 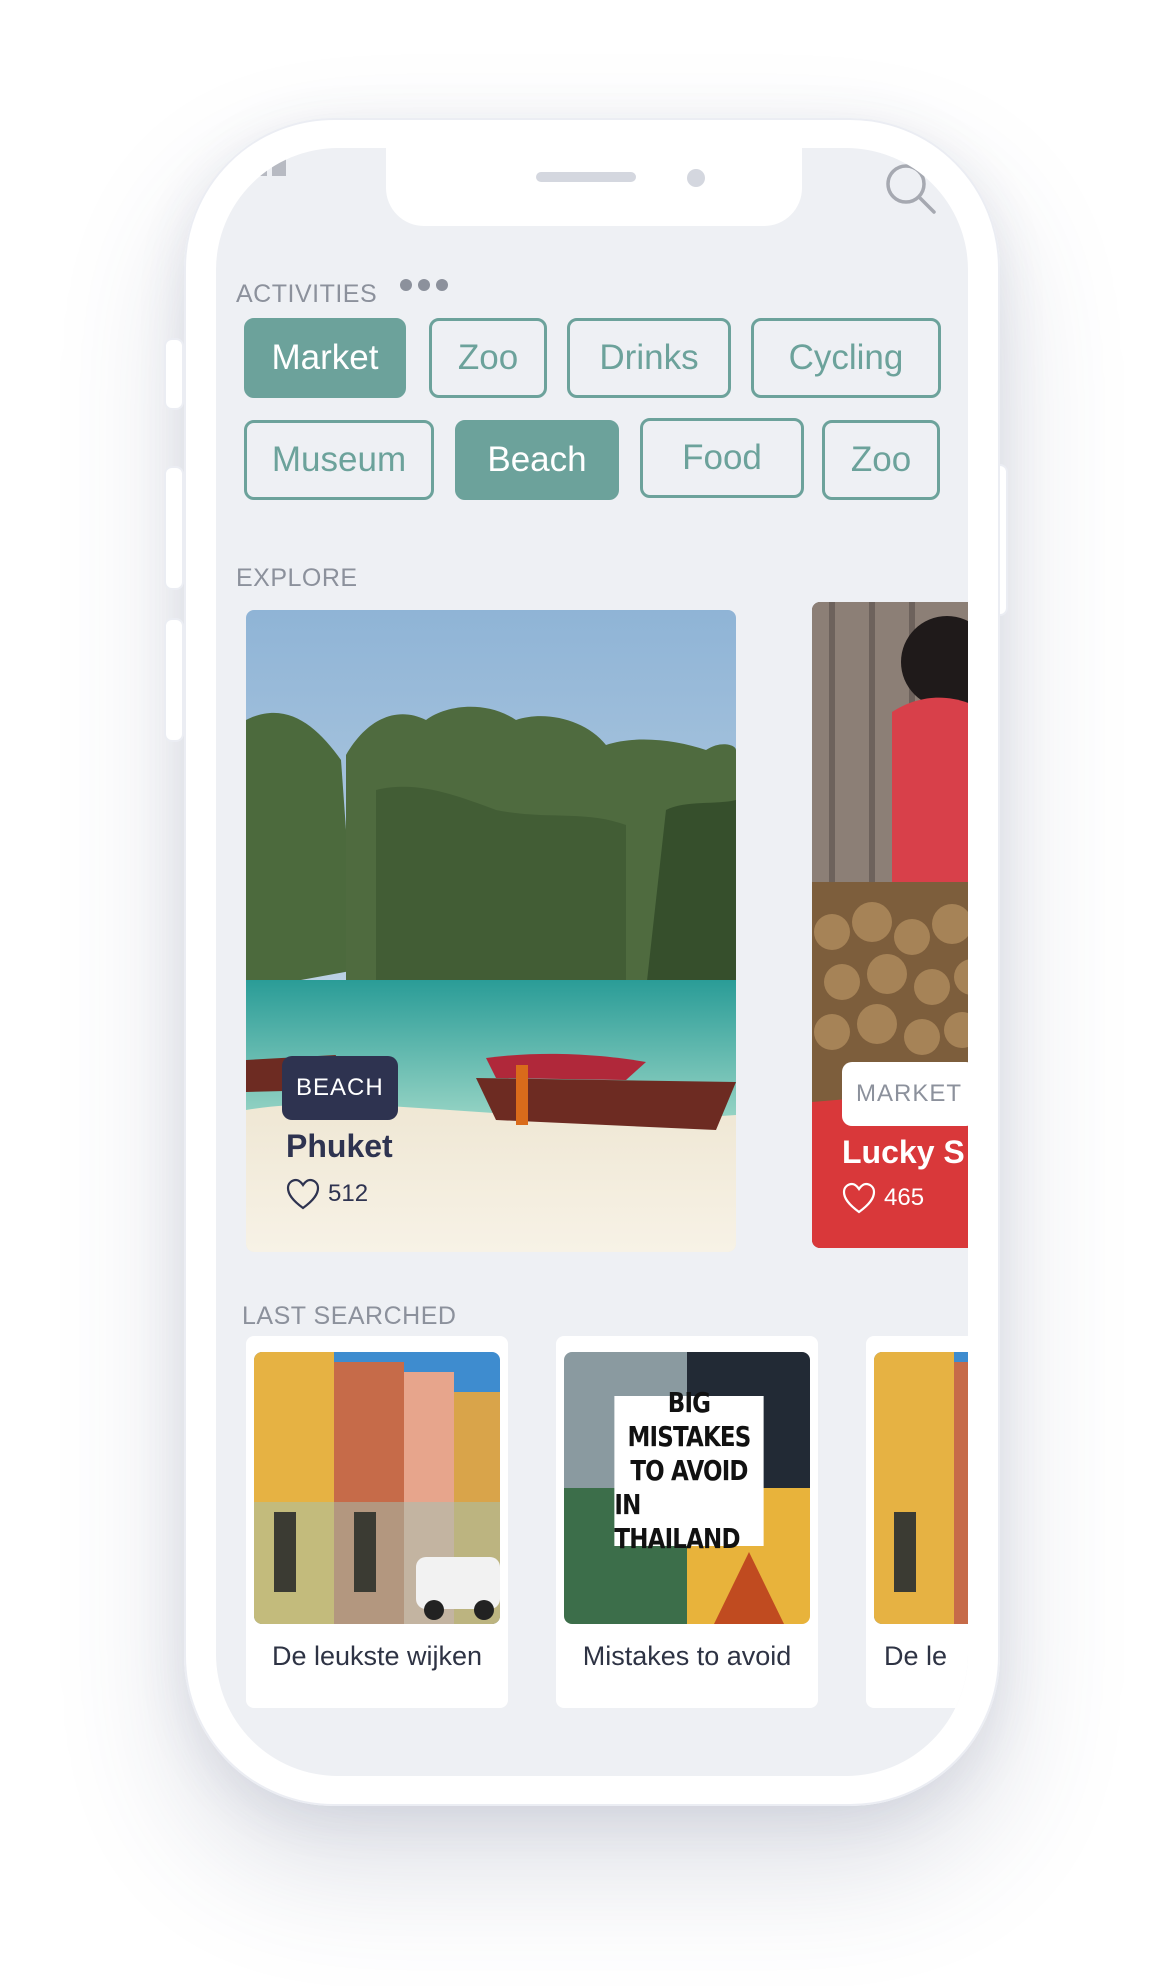 What do you see at coordinates (340, 1088) in the screenshot?
I see `category-badge: BEACH` at bounding box center [340, 1088].